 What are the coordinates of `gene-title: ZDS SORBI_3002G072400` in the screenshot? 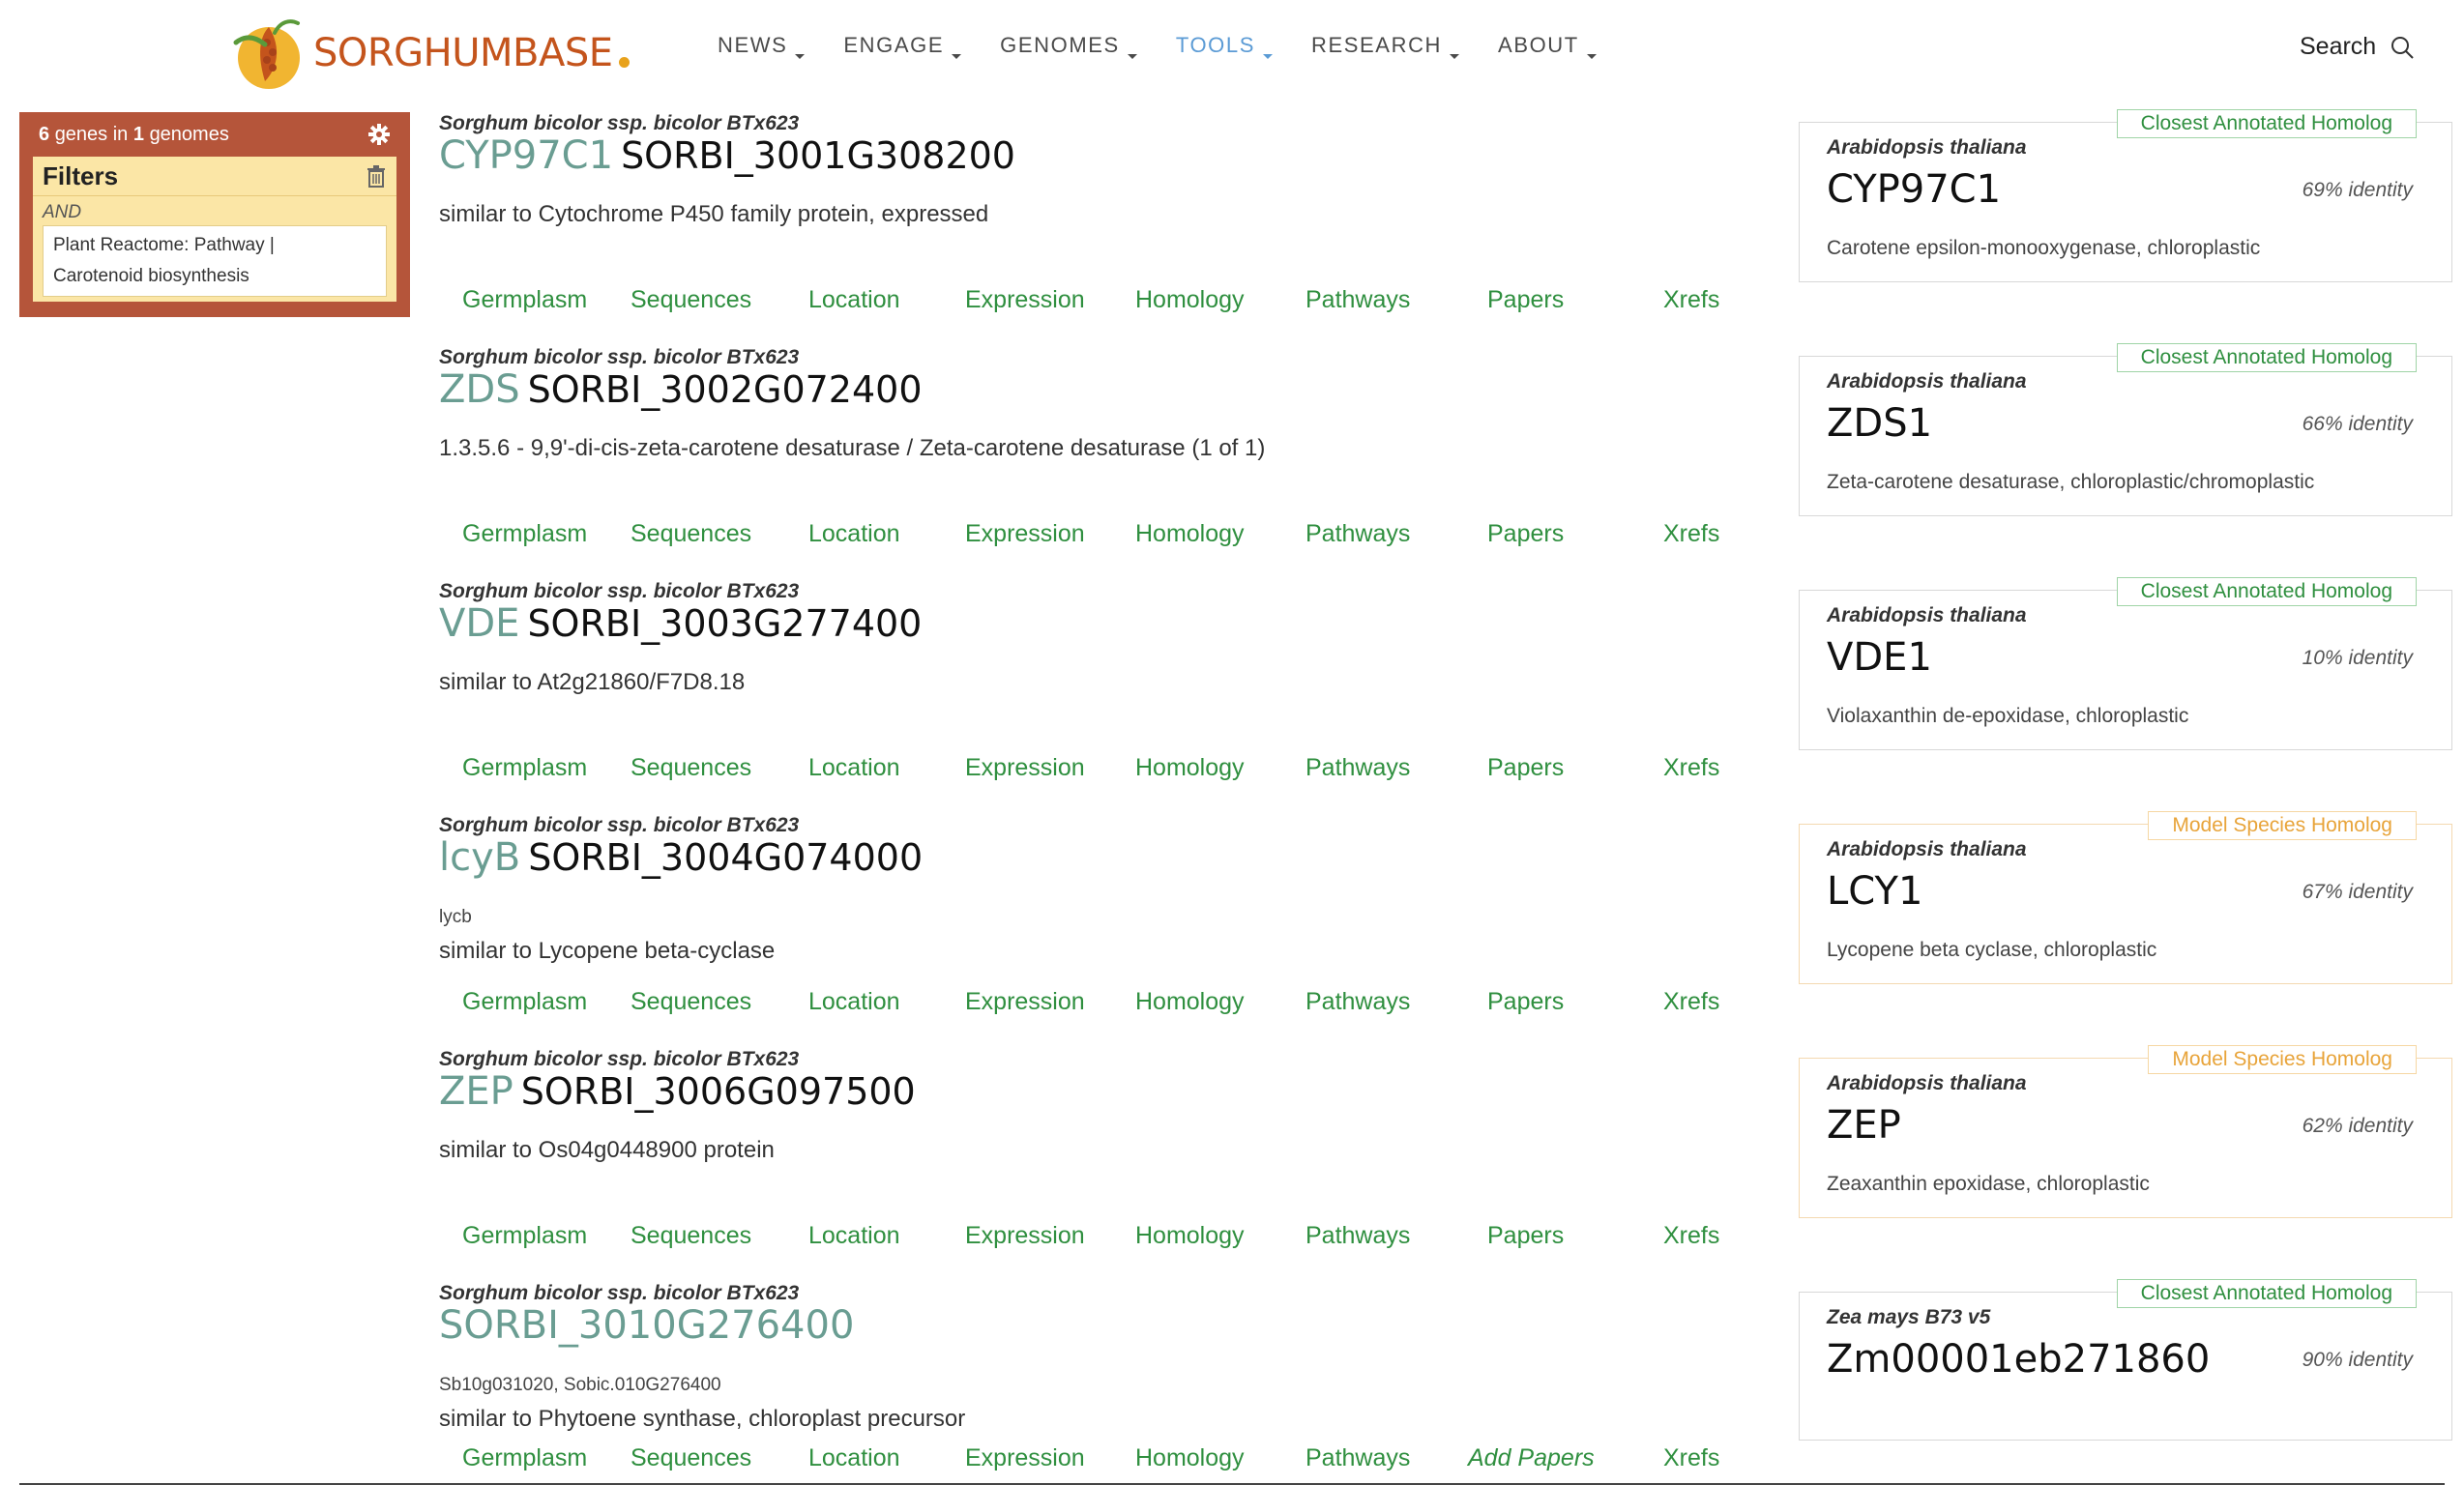 It's located at (681, 389).